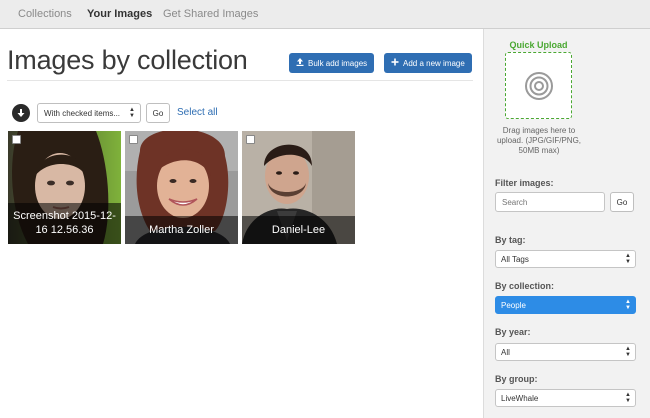 Image resolution: width=650 pixels, height=418 pixels. I want to click on group-select: LiveWhale ▲ ▼, so click(565, 398).